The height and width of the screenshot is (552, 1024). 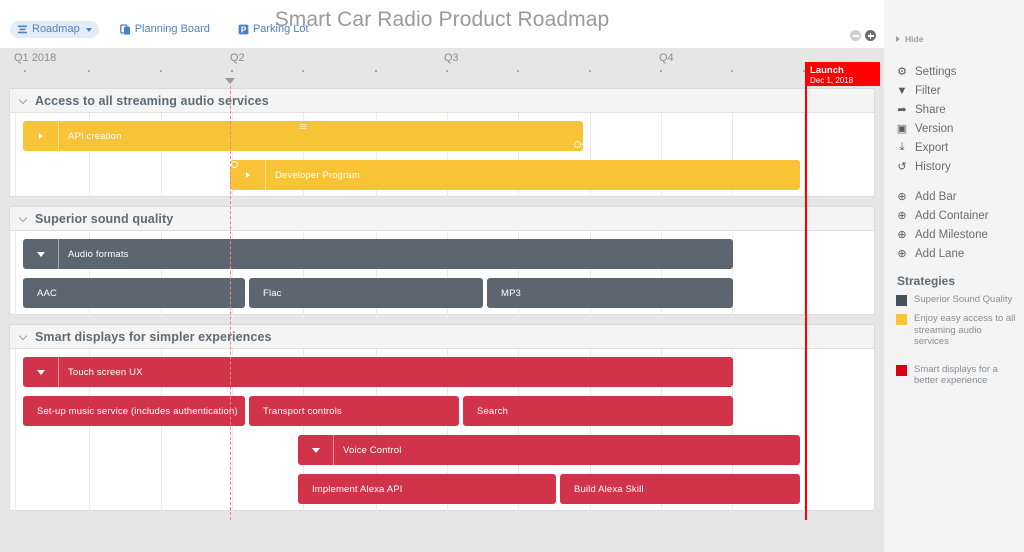 I want to click on bar-label: Touch screen UX, so click(x=105, y=372).